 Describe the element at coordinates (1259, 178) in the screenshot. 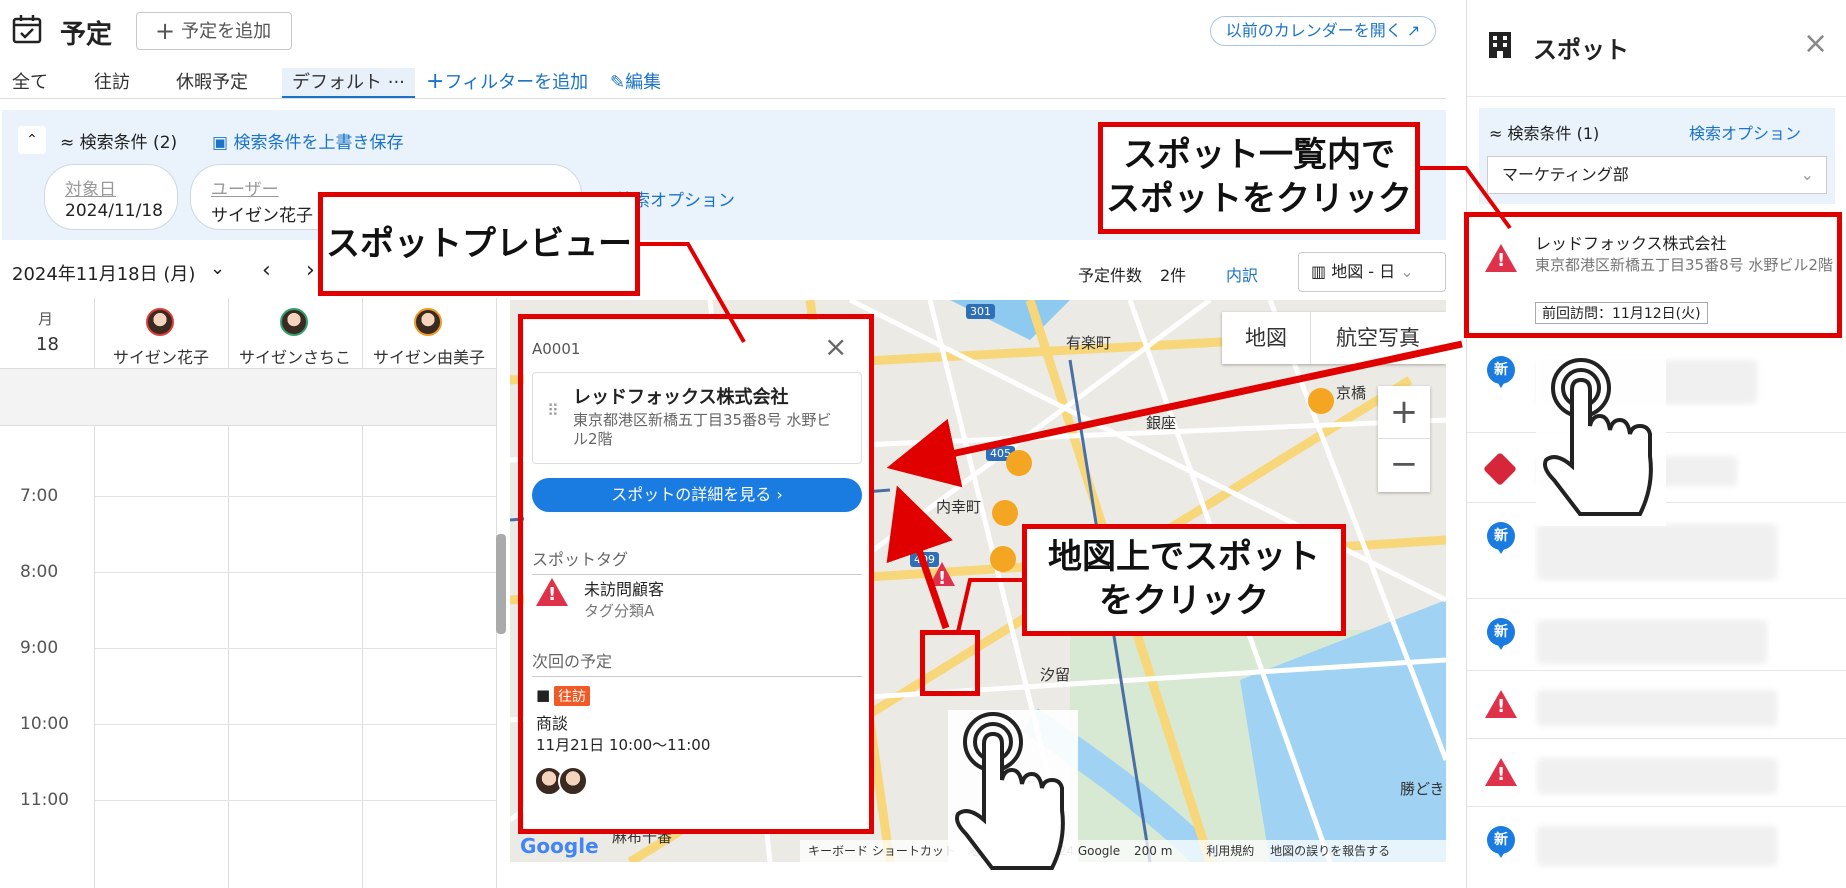

I see `callout-list-click: スポット一覧内で スポットをクリック` at that location.